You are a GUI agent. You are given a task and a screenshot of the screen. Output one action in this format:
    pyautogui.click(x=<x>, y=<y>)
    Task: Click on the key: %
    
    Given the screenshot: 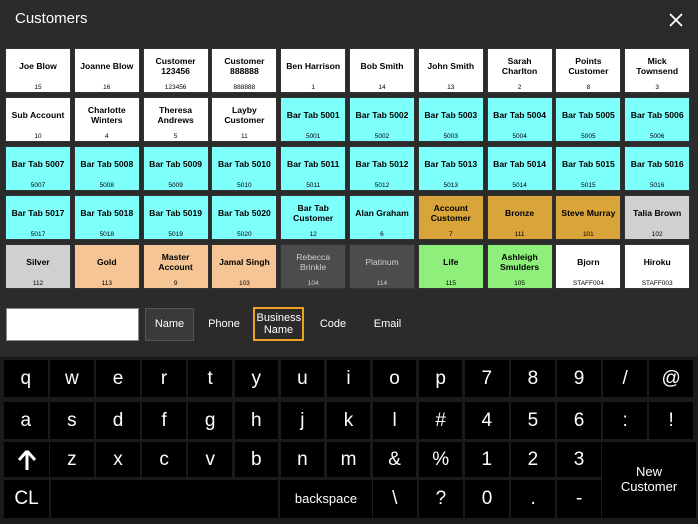 What is the action you would take?
    pyautogui.click(x=440, y=459)
    